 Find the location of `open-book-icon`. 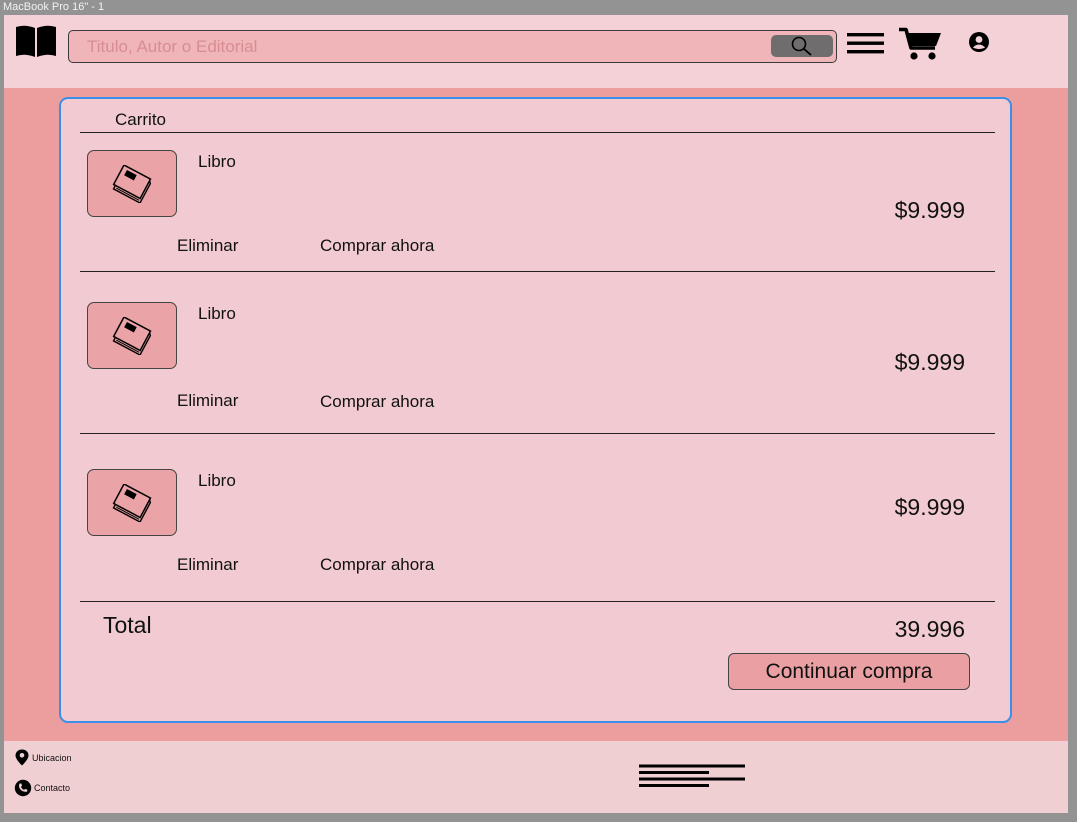

open-book-icon is located at coordinates (36, 43).